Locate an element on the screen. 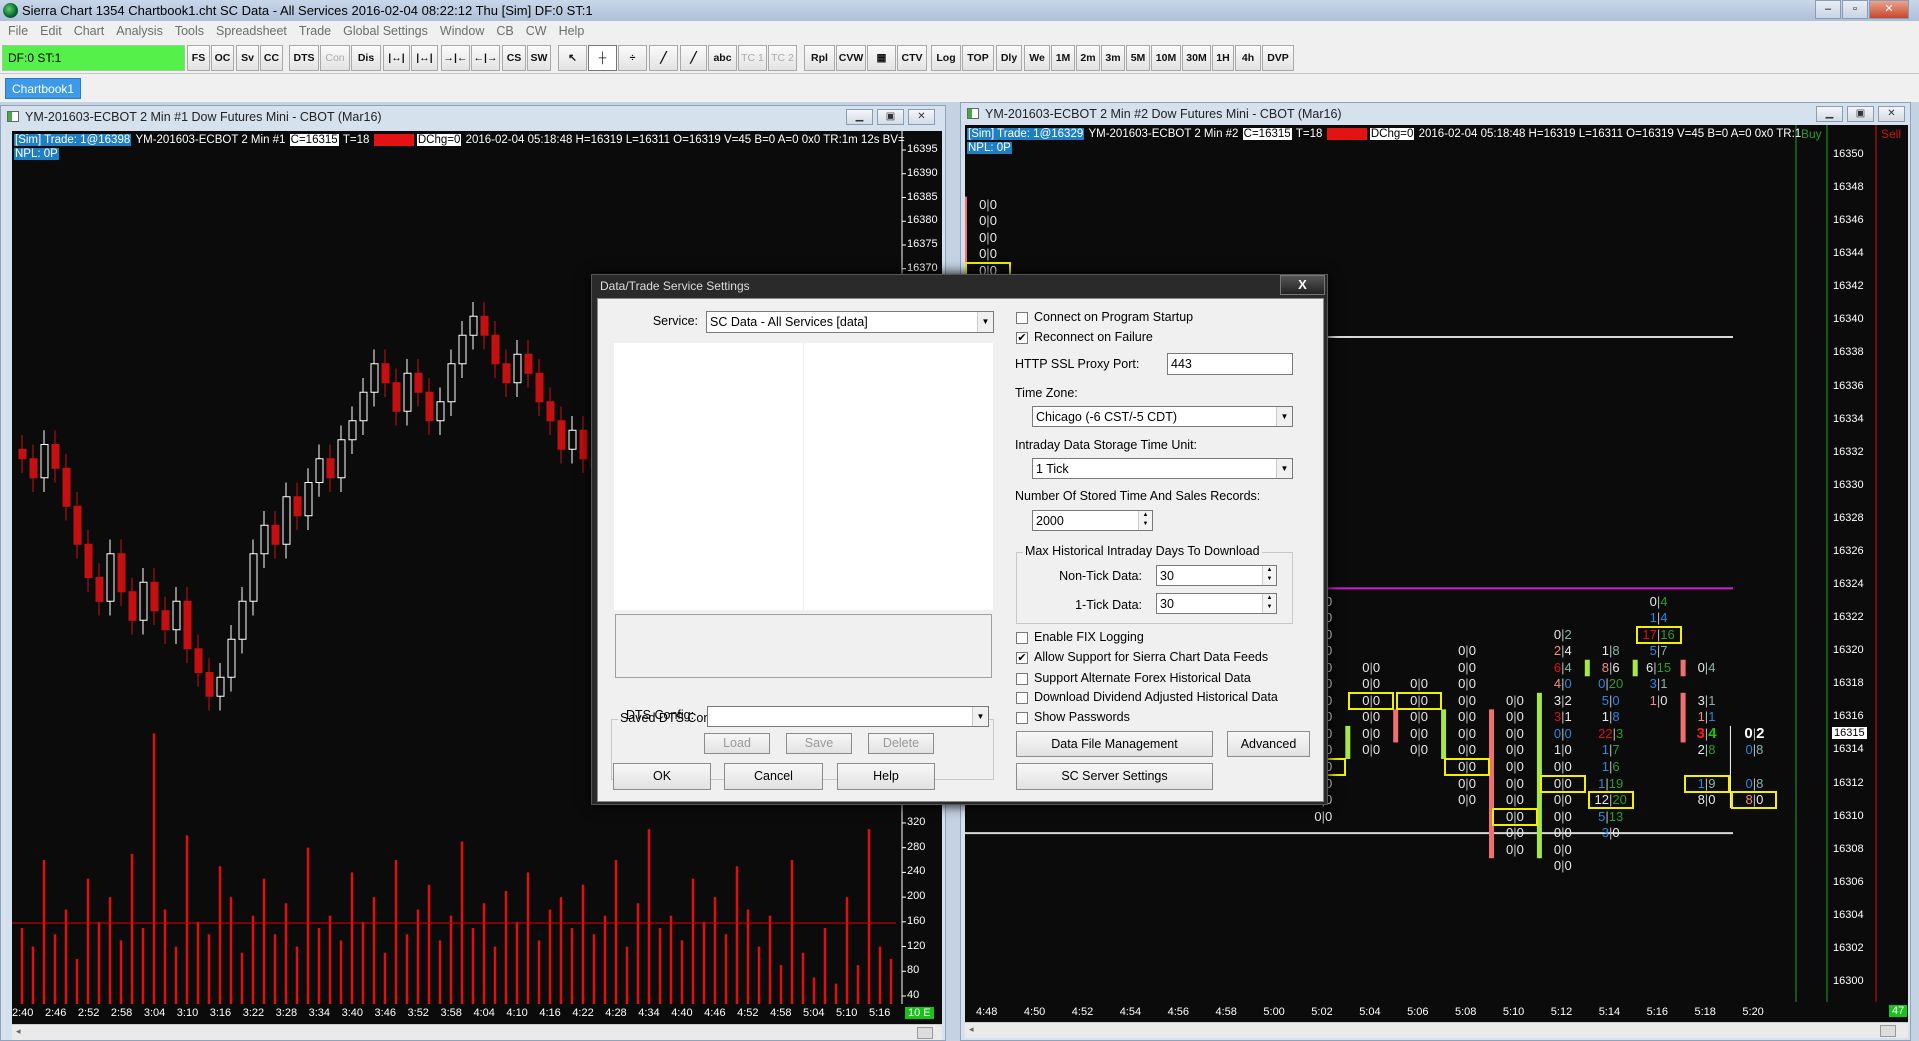 The width and height of the screenshot is (1919, 1041). close-button: ✕ is located at coordinates (1889, 9).